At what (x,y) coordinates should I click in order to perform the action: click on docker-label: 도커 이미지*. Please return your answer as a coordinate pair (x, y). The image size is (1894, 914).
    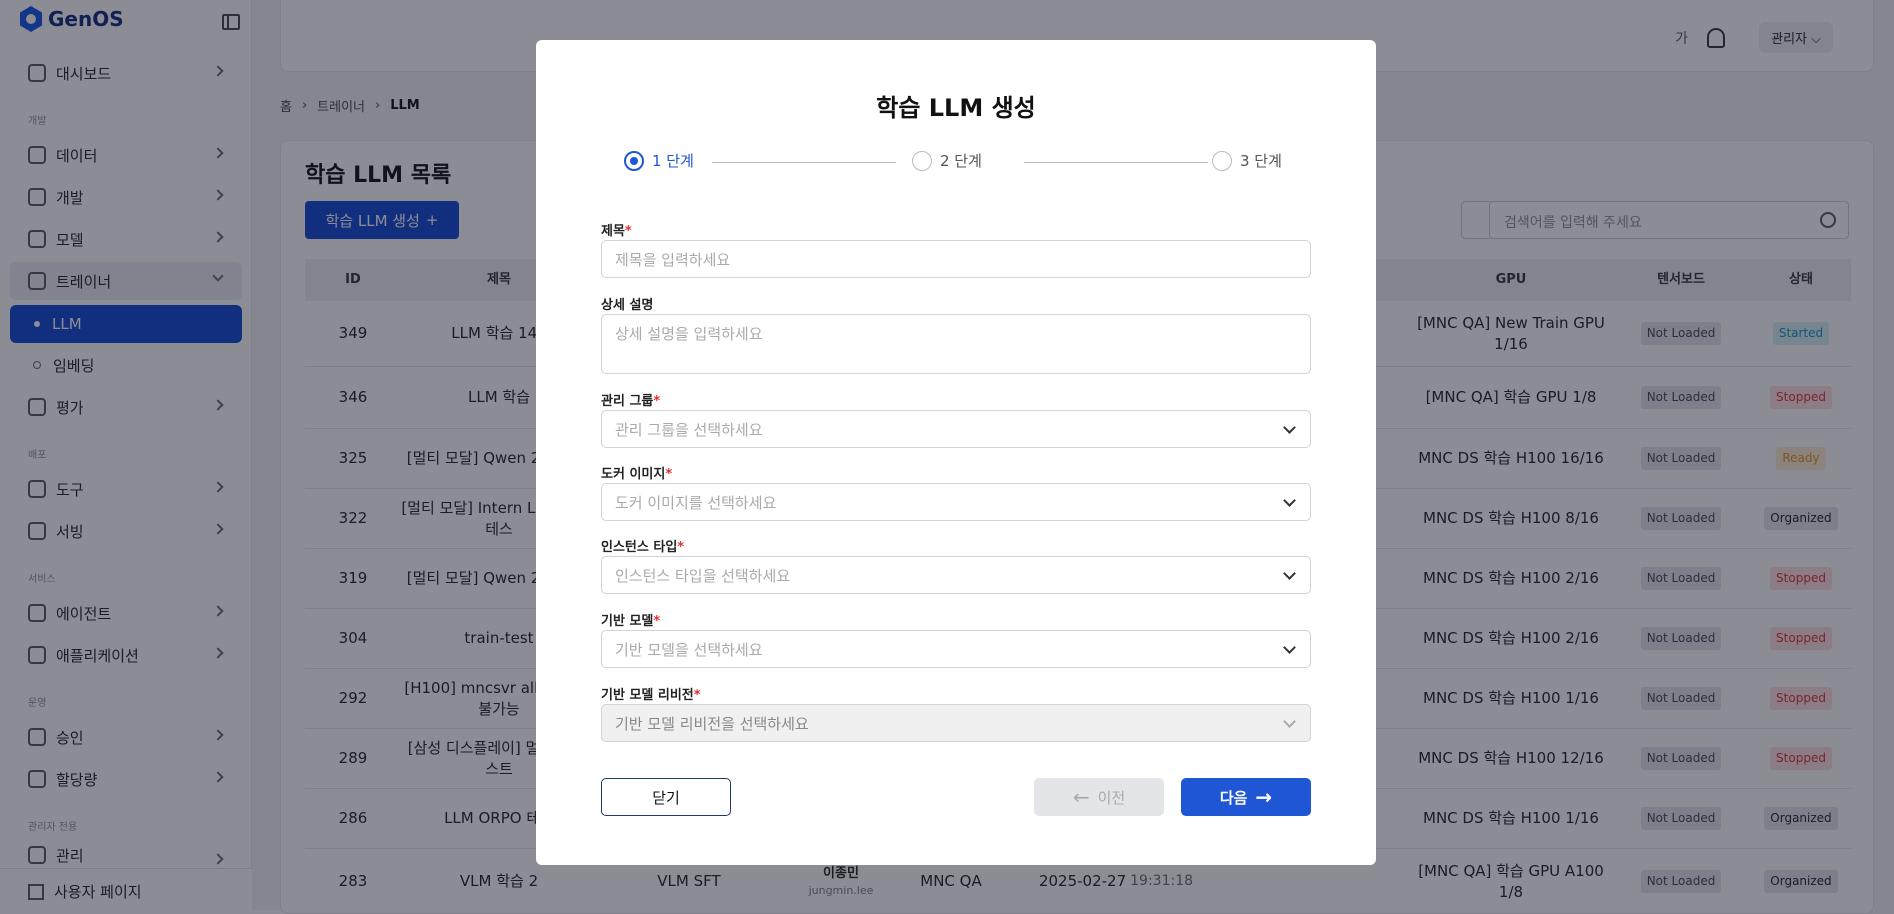
    Looking at the image, I should click on (637, 474).